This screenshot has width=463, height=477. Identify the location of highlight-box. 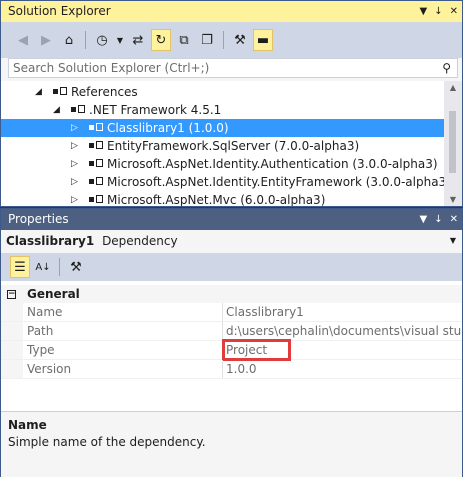
(256, 350).